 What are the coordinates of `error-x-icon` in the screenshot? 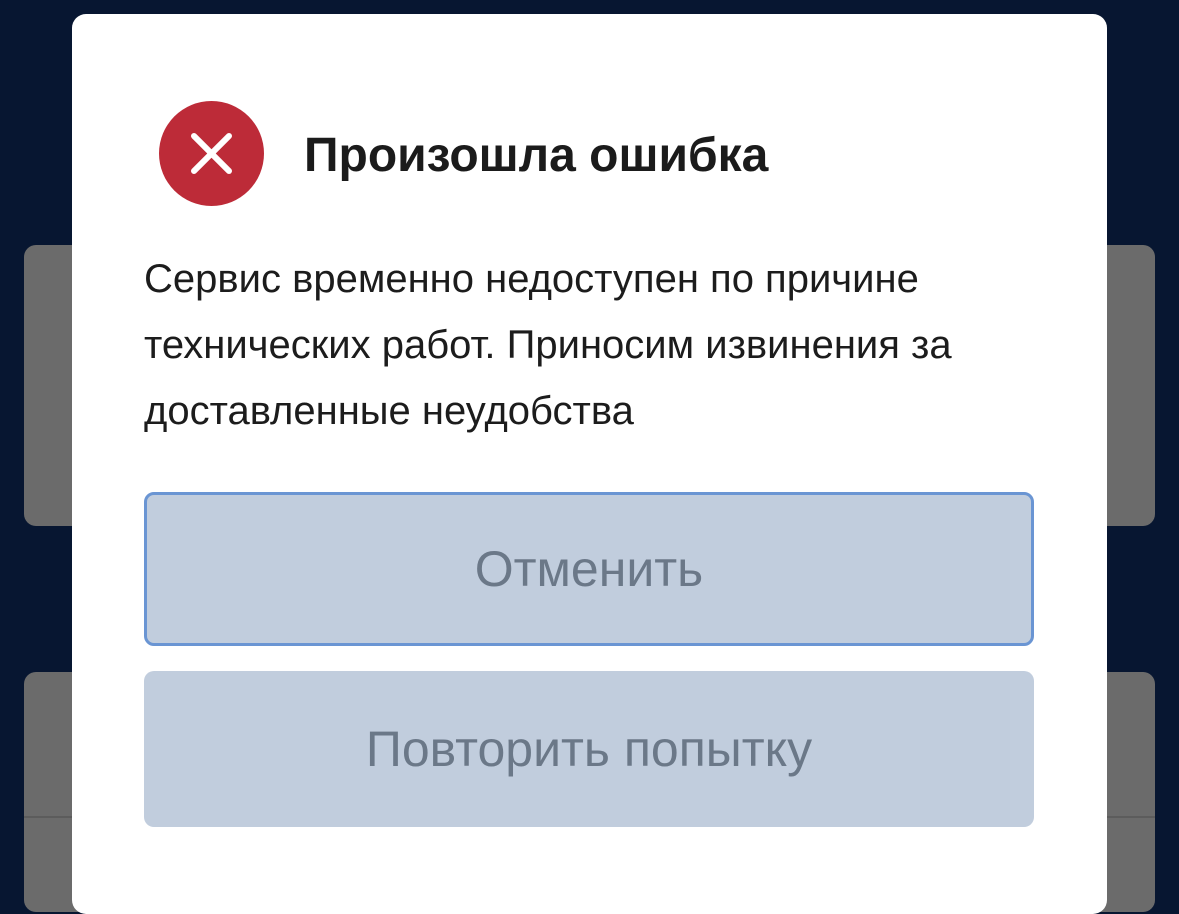 It's located at (211, 153).